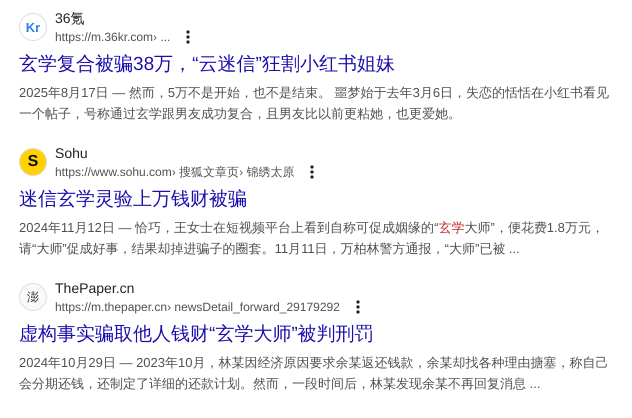 This screenshot has width=632, height=418. What do you see at coordinates (196, 334) in the screenshot?
I see `result-title-link: 虚构事实骗取他人钱财“玄学大师”被判刑罚` at bounding box center [196, 334].